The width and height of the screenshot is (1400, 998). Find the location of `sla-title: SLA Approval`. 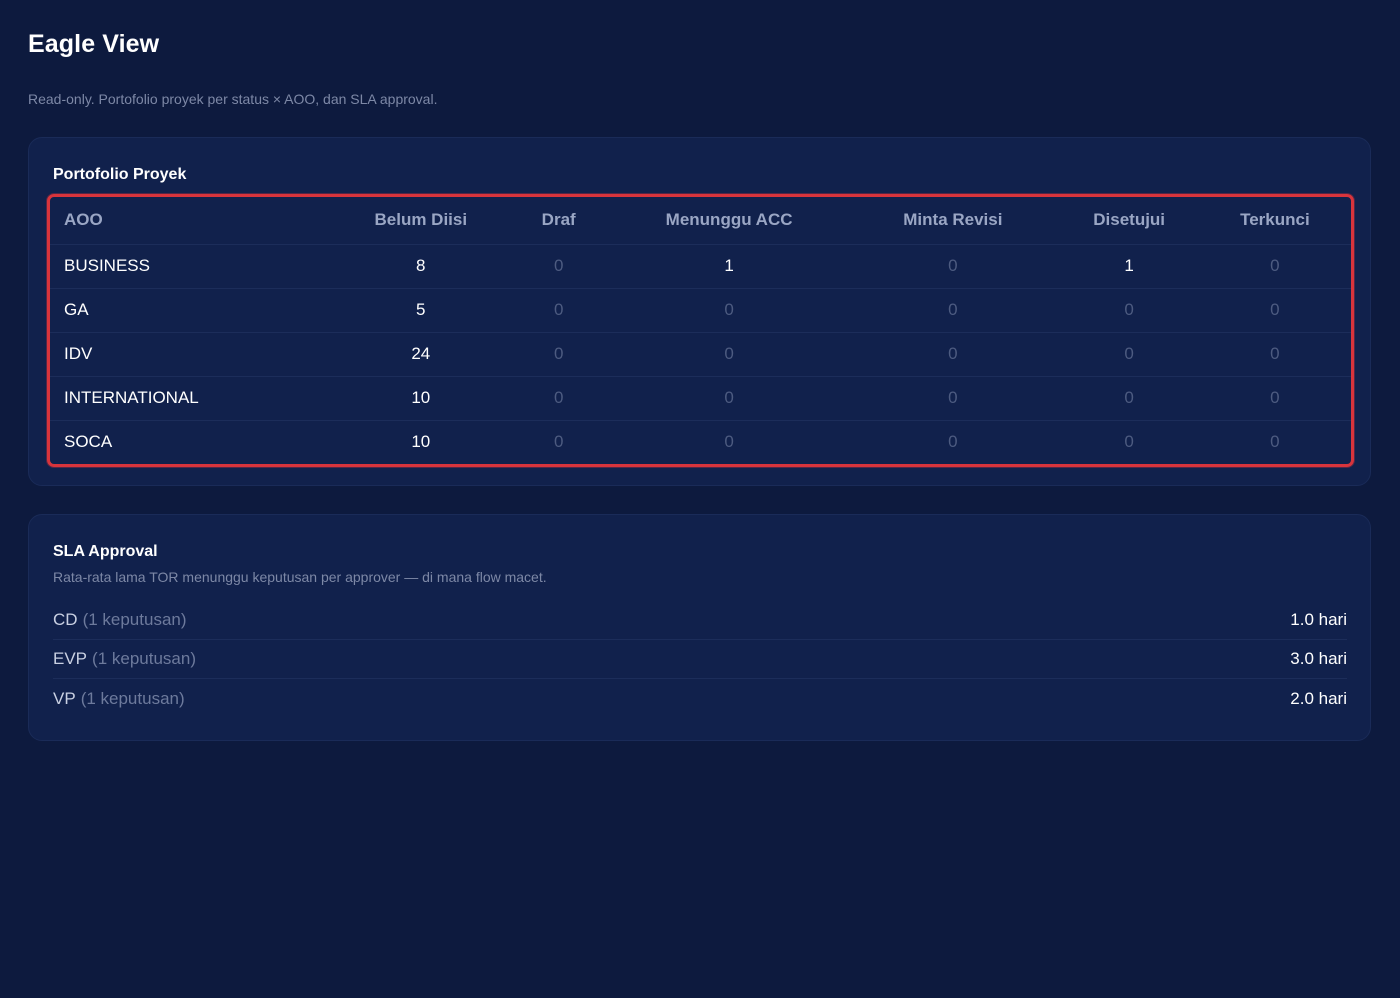

sla-title: SLA Approval is located at coordinates (105, 551).